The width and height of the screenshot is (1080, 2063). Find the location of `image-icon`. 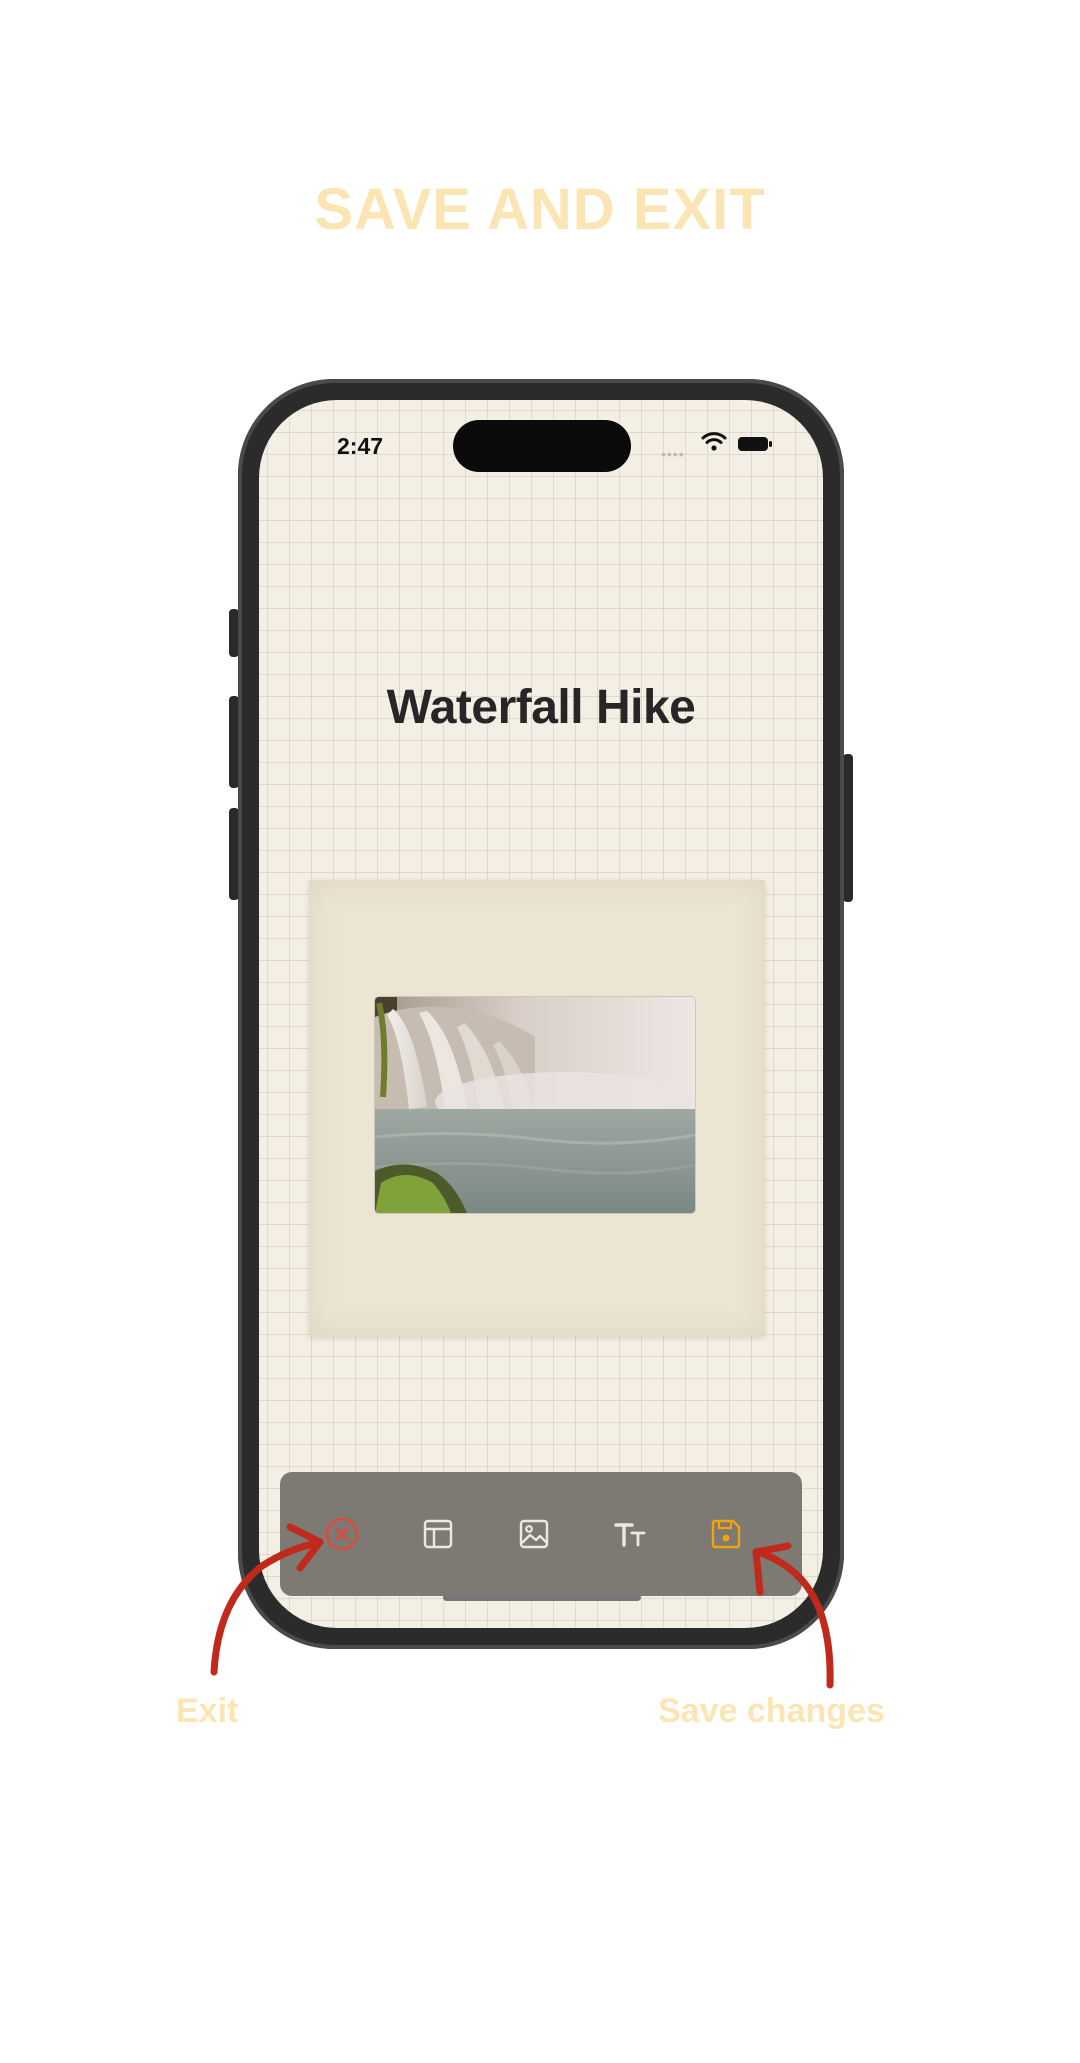

image-icon is located at coordinates (534, 1534).